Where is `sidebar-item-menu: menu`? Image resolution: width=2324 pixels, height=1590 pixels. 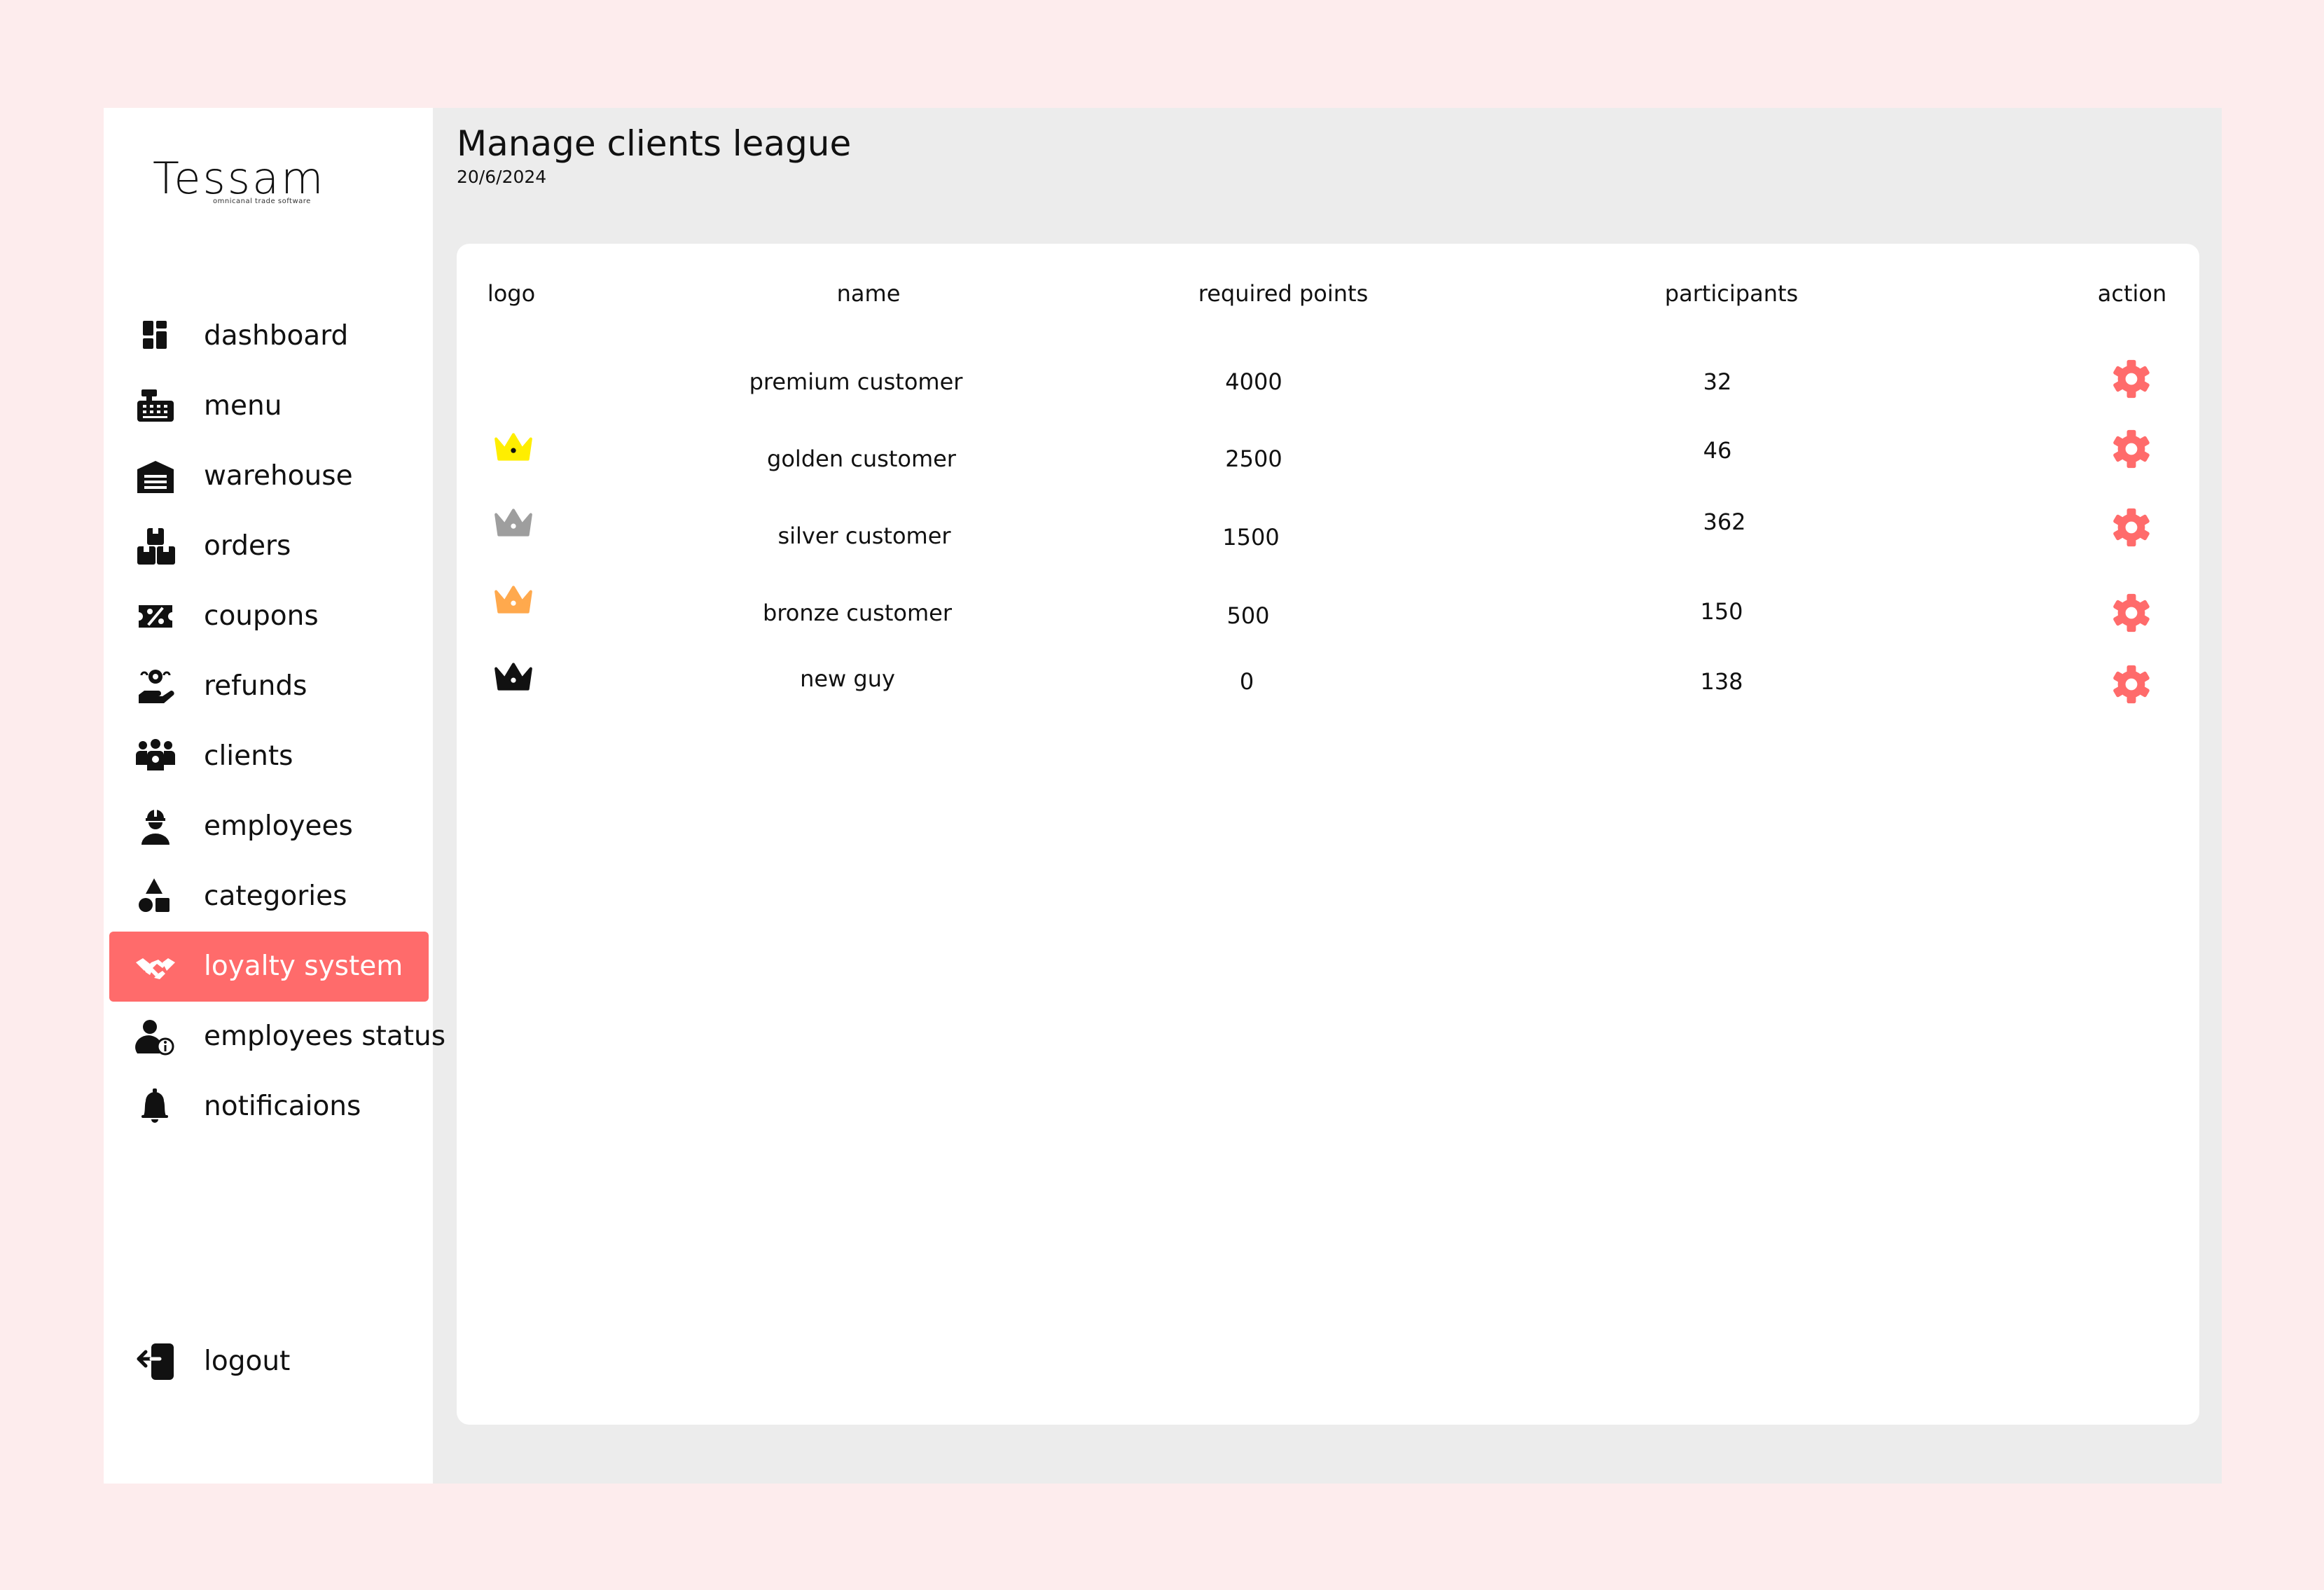 sidebar-item-menu: menu is located at coordinates (269, 406).